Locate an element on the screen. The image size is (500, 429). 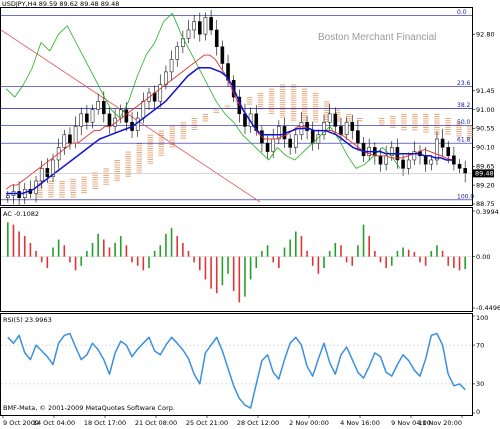
fib-level-label: 23.6 is located at coordinates (464, 83).